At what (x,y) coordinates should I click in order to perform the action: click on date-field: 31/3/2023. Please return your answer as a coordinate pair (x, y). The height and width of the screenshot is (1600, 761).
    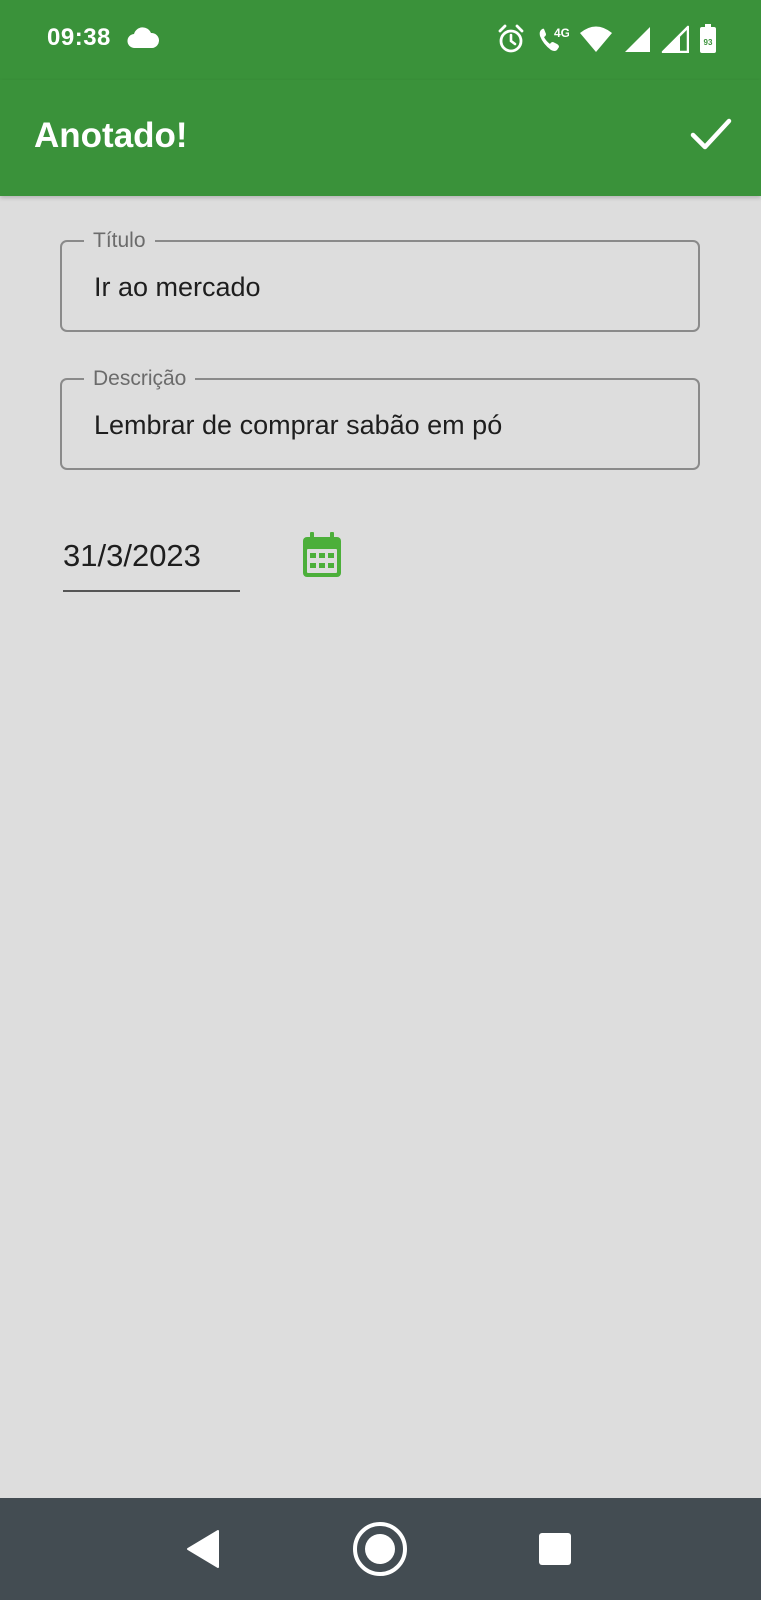
    Looking at the image, I should click on (151, 563).